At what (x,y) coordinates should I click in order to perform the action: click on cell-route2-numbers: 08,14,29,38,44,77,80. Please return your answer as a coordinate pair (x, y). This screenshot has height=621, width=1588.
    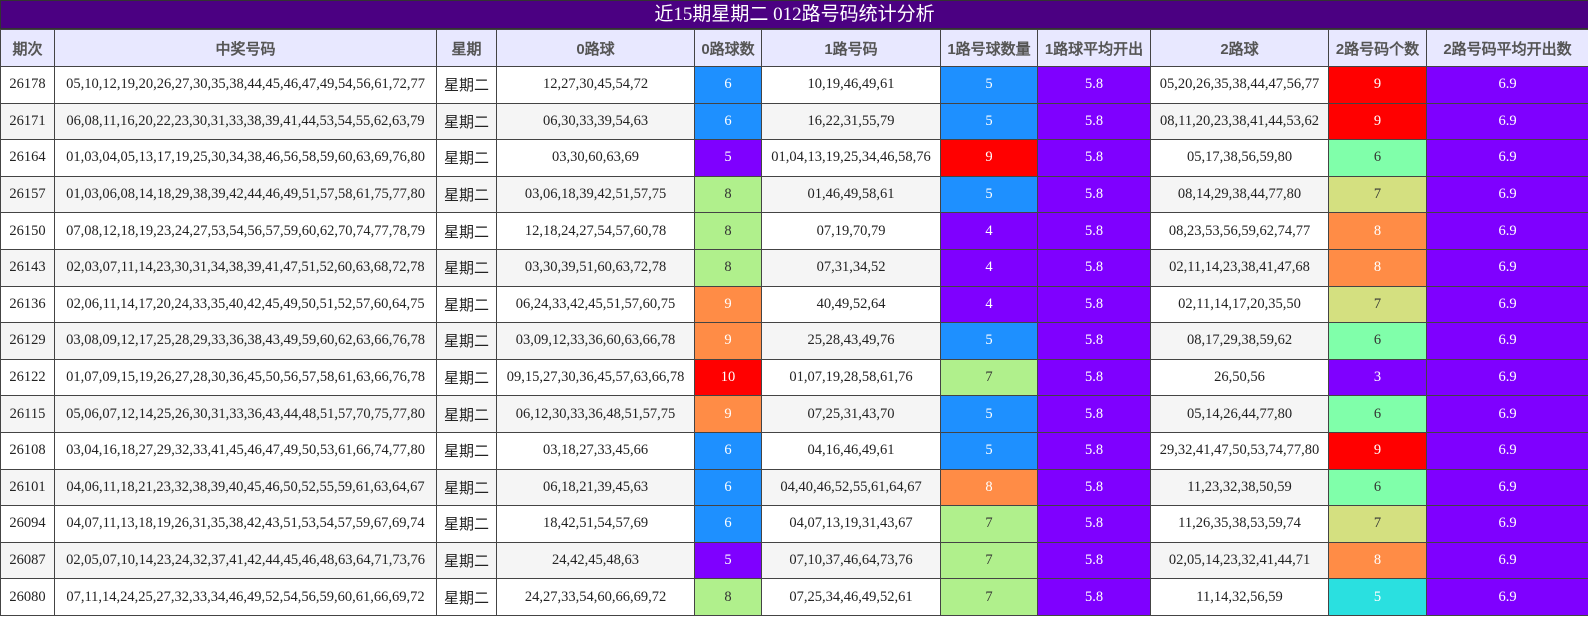
    Looking at the image, I should click on (1239, 194).